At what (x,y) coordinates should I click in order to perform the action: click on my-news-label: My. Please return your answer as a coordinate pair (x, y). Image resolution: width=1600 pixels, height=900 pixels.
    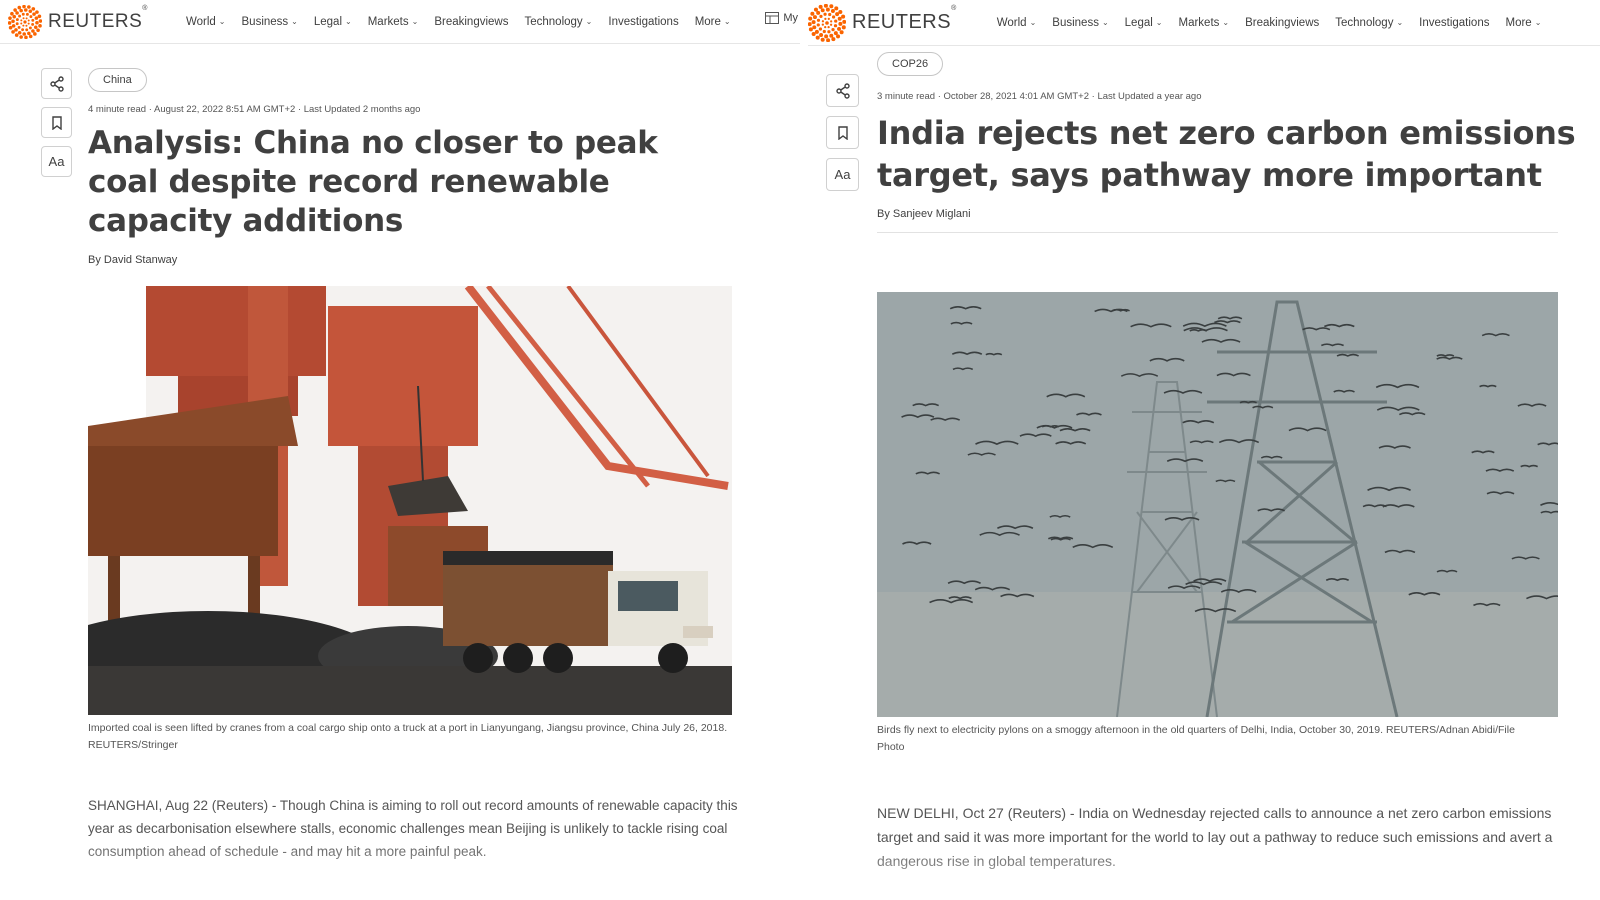
    Looking at the image, I should click on (790, 18).